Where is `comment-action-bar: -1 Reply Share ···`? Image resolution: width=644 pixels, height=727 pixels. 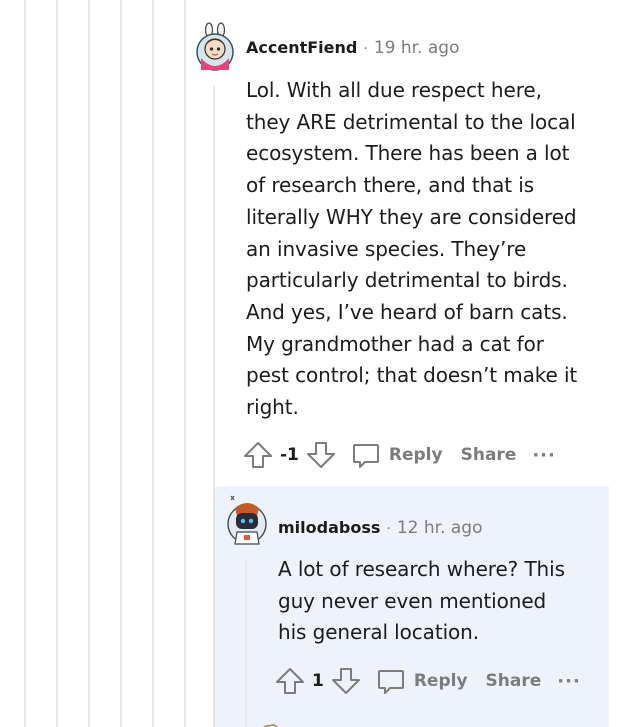
comment-action-bar: -1 Reply Share ··· is located at coordinates (399, 455).